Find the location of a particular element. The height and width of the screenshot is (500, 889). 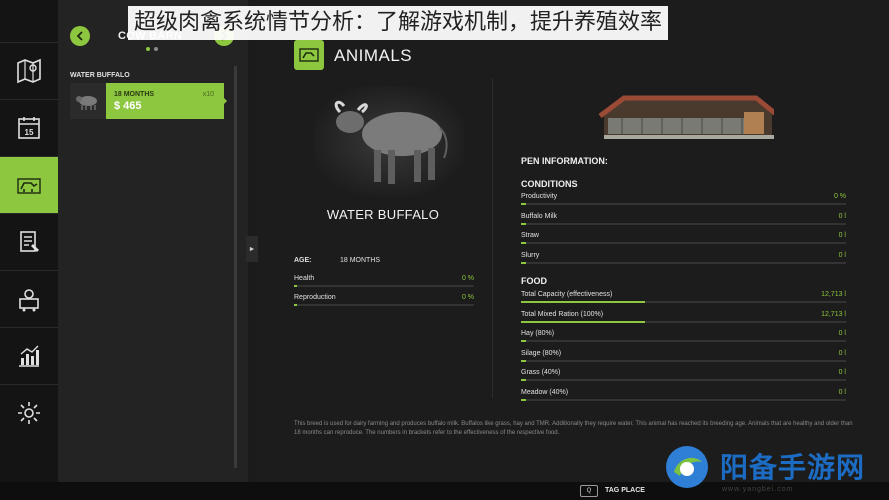

statistics-icon is located at coordinates (29, 356).